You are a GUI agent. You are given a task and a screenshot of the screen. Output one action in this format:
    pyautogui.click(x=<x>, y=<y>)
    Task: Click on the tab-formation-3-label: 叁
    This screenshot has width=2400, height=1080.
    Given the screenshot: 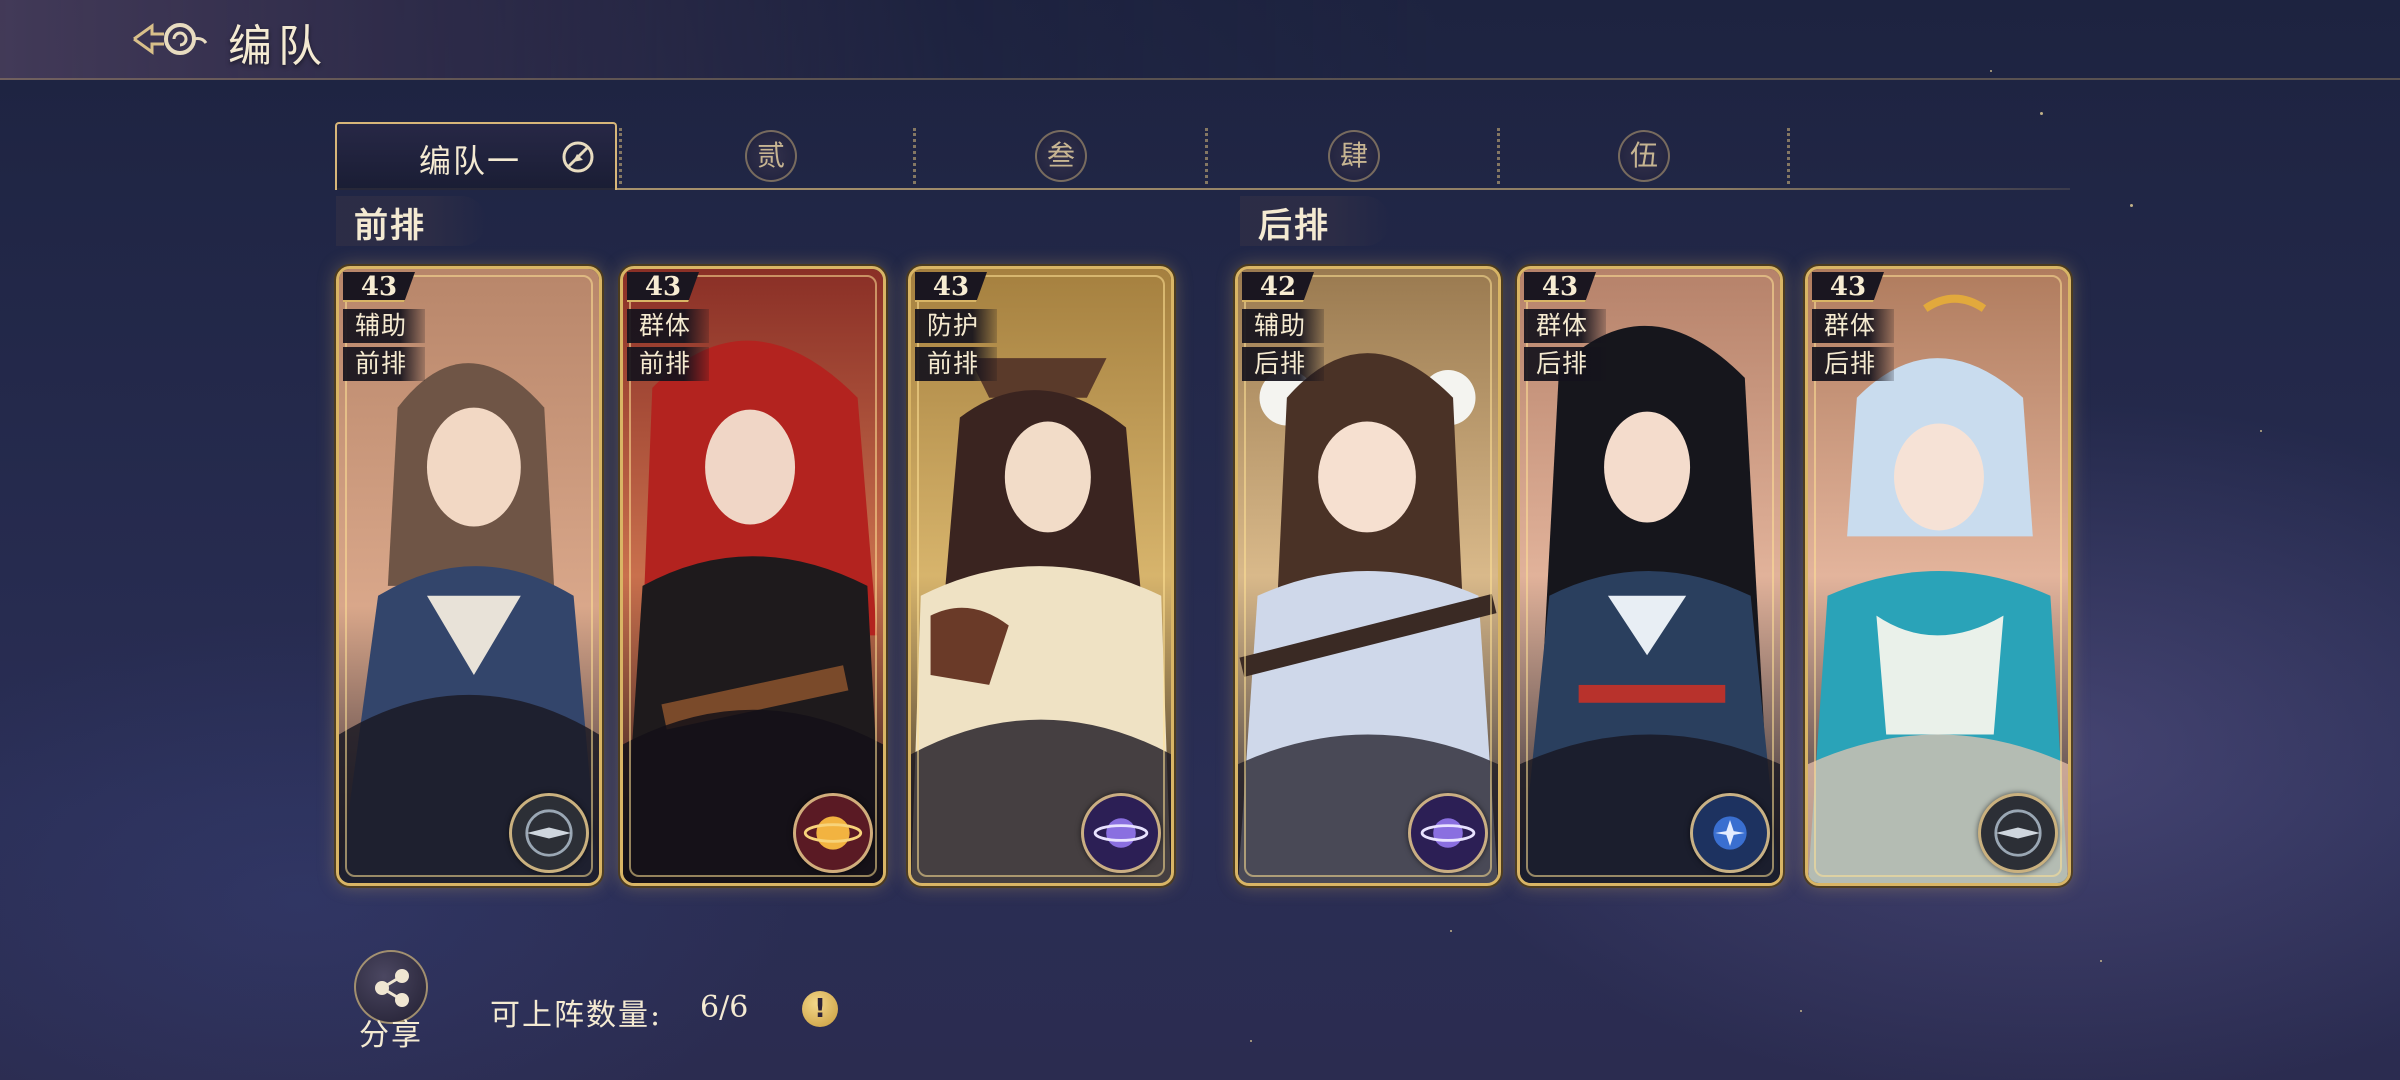 What is the action you would take?
    pyautogui.click(x=1061, y=156)
    